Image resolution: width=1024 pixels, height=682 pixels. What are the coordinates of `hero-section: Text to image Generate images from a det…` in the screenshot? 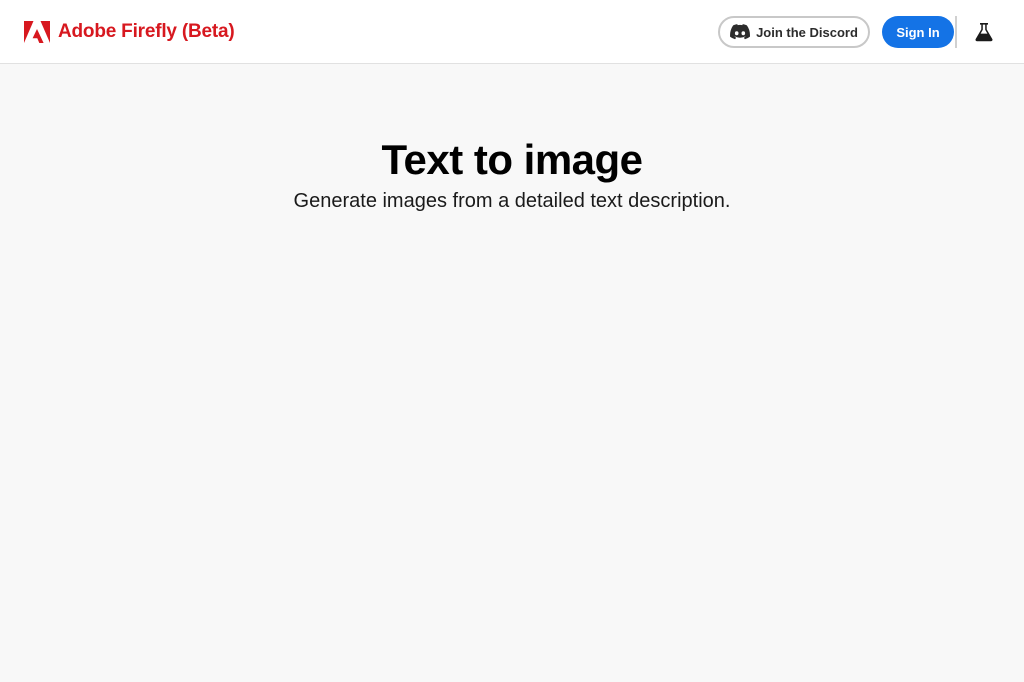 It's located at (512, 174).